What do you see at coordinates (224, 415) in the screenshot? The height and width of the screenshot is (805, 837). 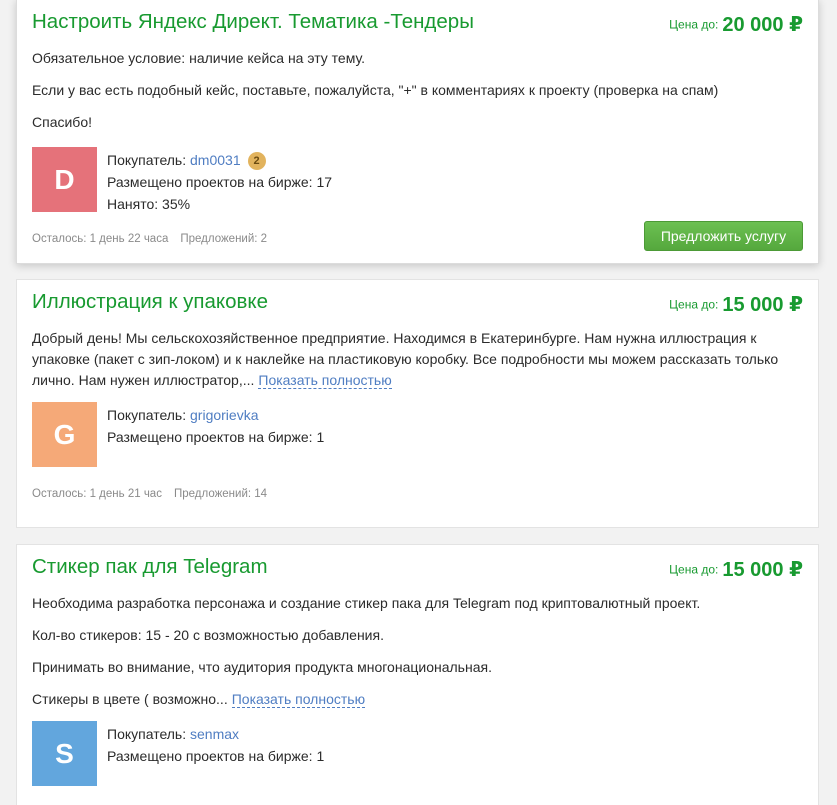 I see `buyer-link: grigorievka` at bounding box center [224, 415].